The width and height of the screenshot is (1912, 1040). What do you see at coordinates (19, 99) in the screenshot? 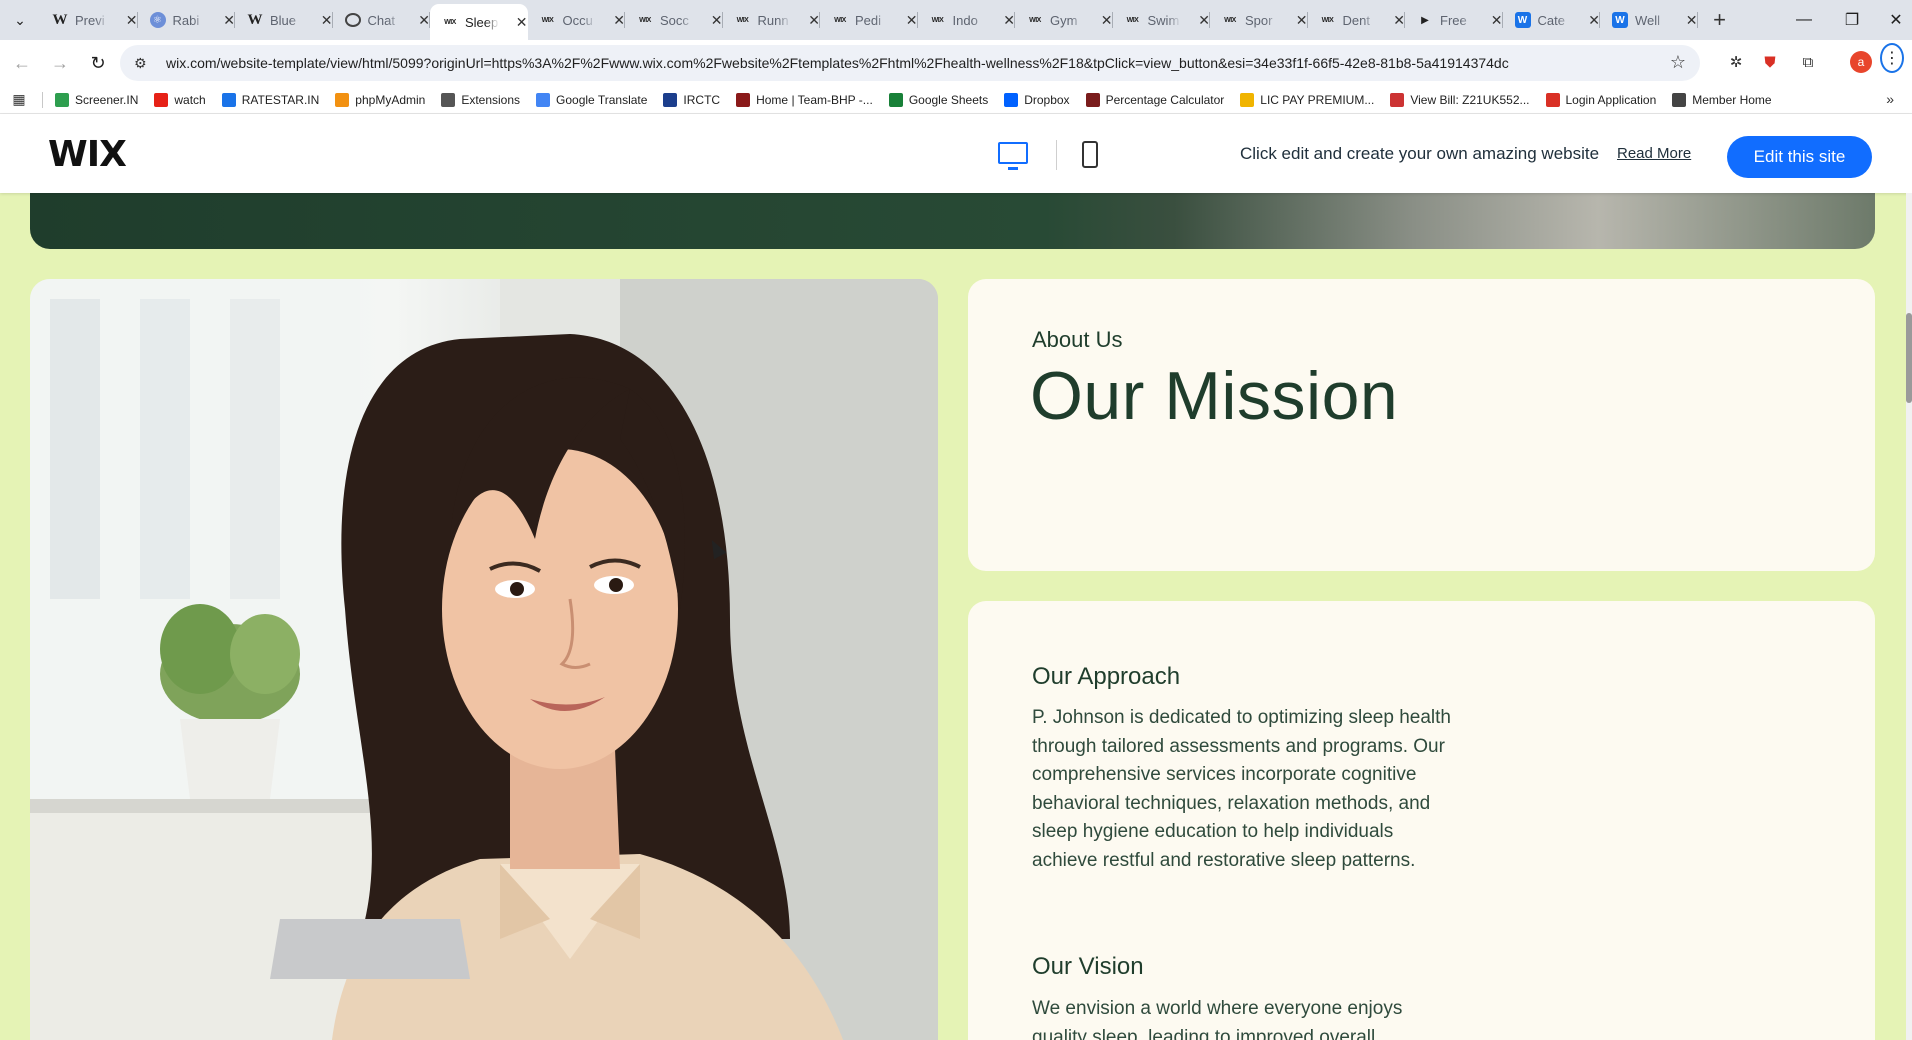
I see `apps-grid-icon: ▦` at bounding box center [19, 99].